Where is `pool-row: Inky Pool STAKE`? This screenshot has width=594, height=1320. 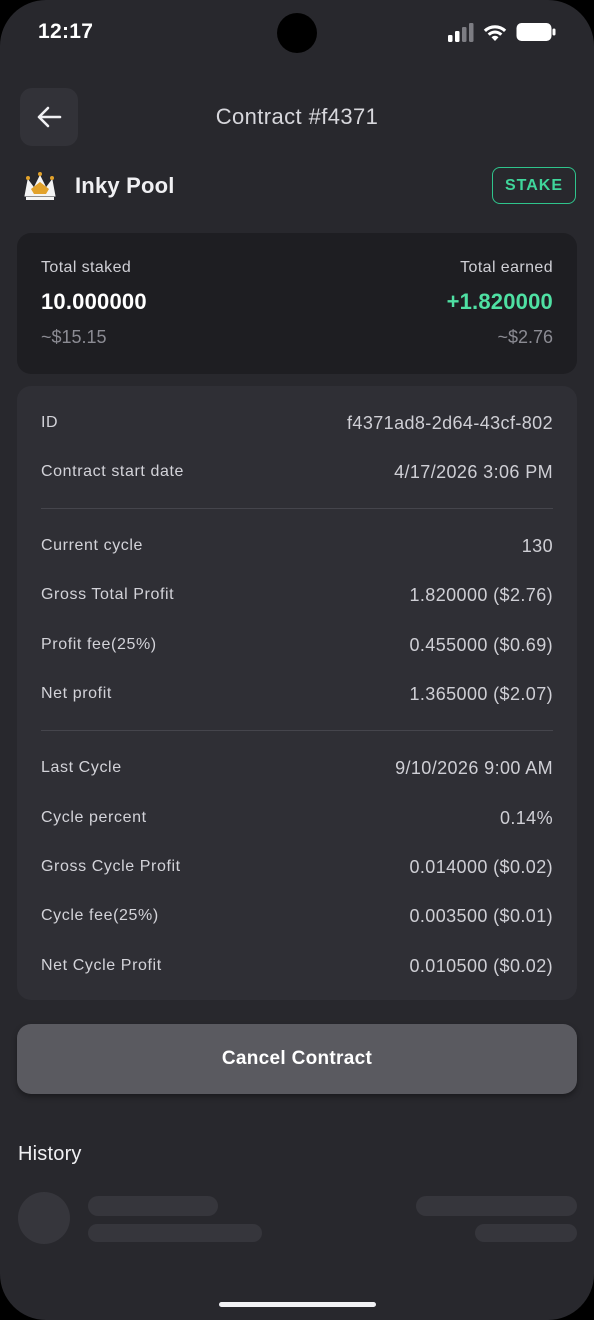
pool-row: Inky Pool STAKE is located at coordinates (299, 186).